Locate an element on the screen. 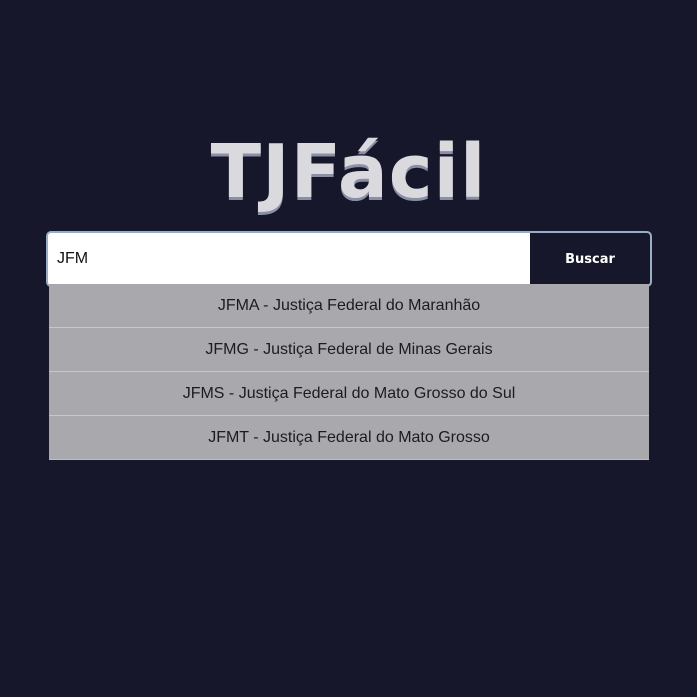 The width and height of the screenshot is (697, 697). suggestion-item-jfma: JFMA - Justiça Federal do Maranhão is located at coordinates (349, 306).